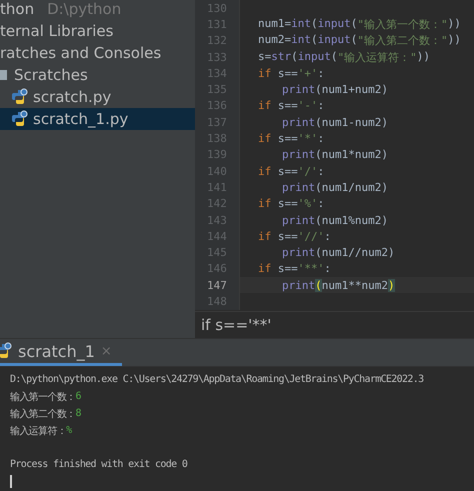  Describe the element at coordinates (294, 269) in the screenshot. I see `code-line: if s=='**':` at that location.